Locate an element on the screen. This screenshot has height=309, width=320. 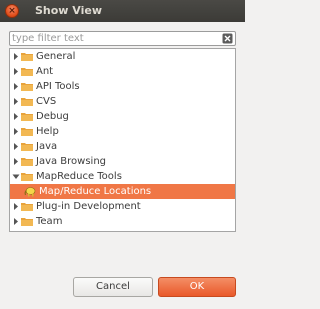
tree-item-java-browsing: Java Browsing is located at coordinates (122, 161).